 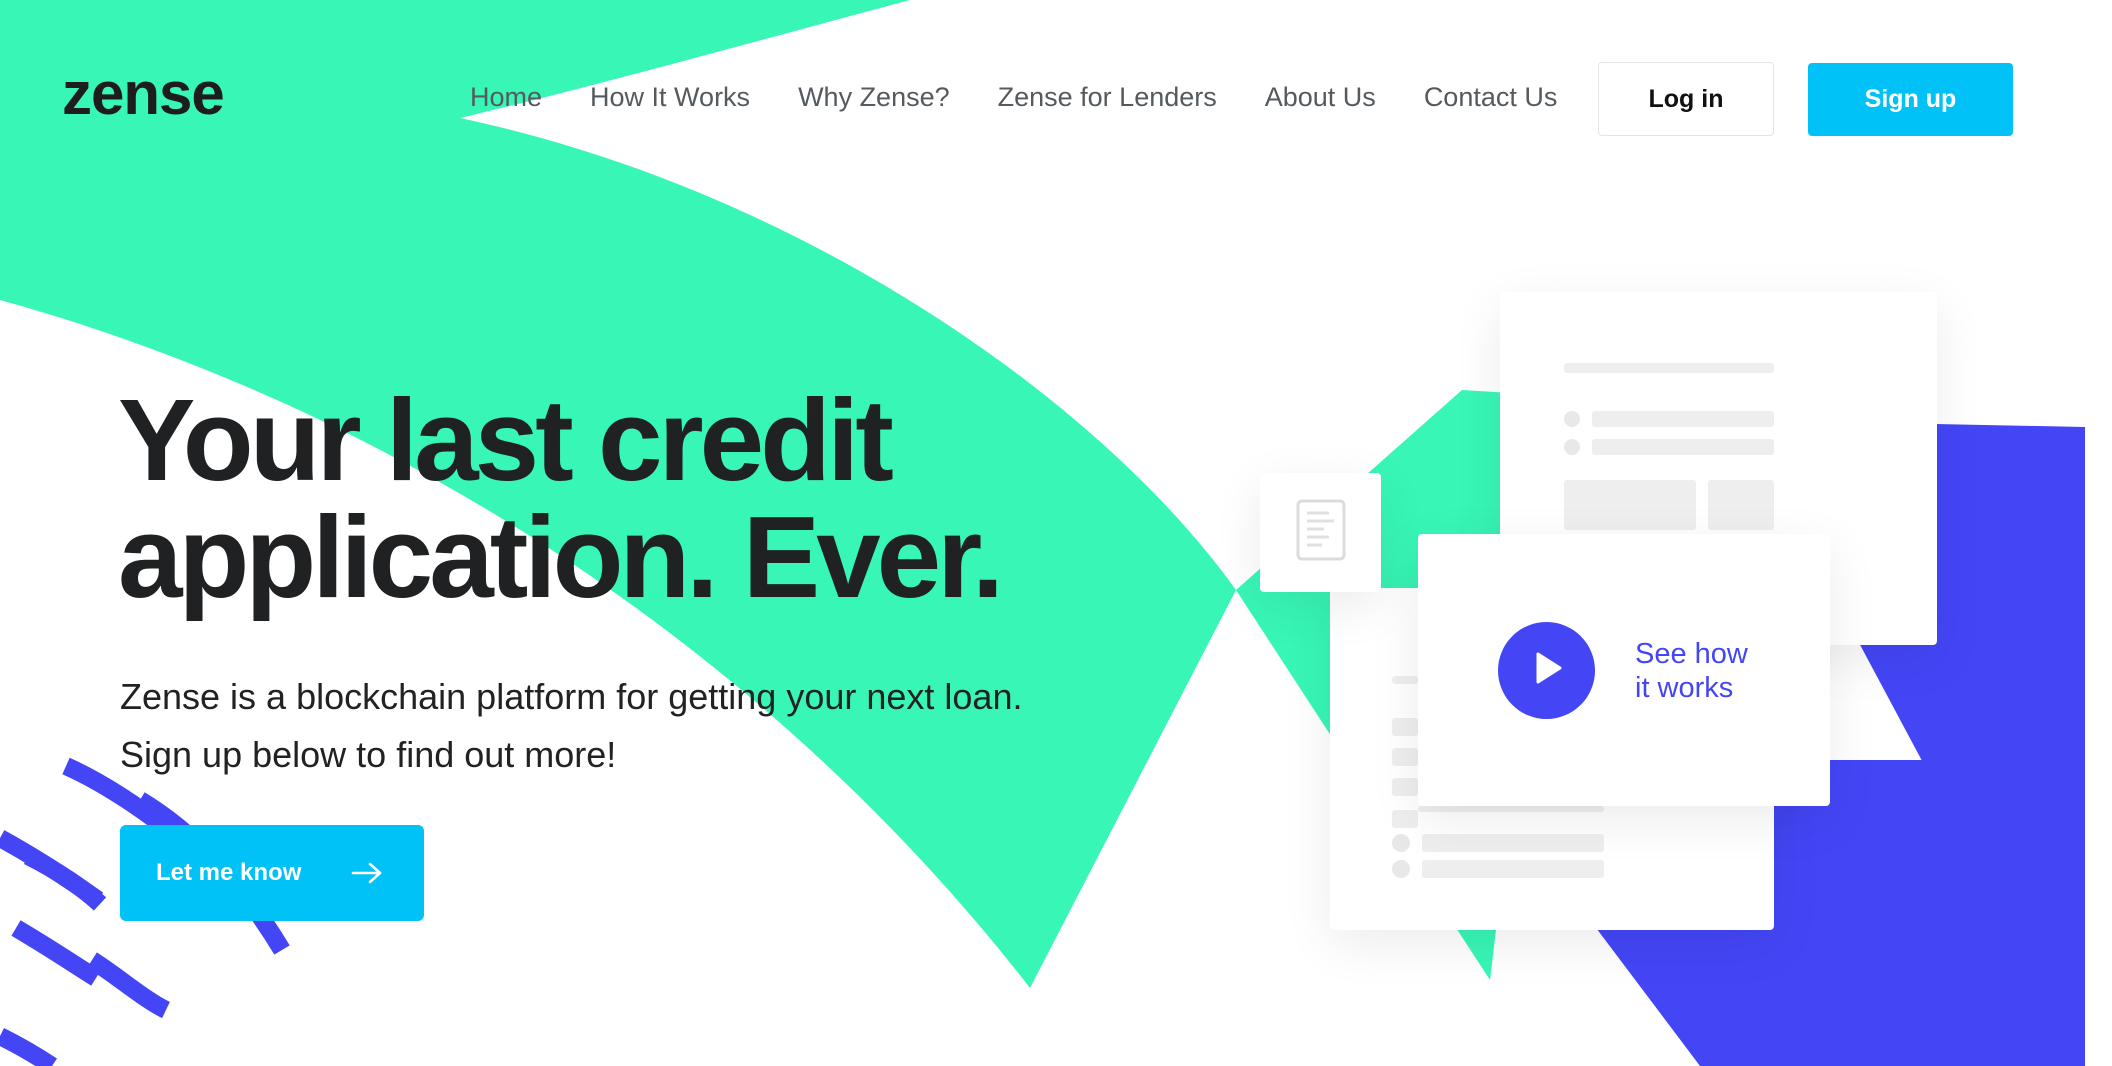 I want to click on document-card, so click(x=1320, y=532).